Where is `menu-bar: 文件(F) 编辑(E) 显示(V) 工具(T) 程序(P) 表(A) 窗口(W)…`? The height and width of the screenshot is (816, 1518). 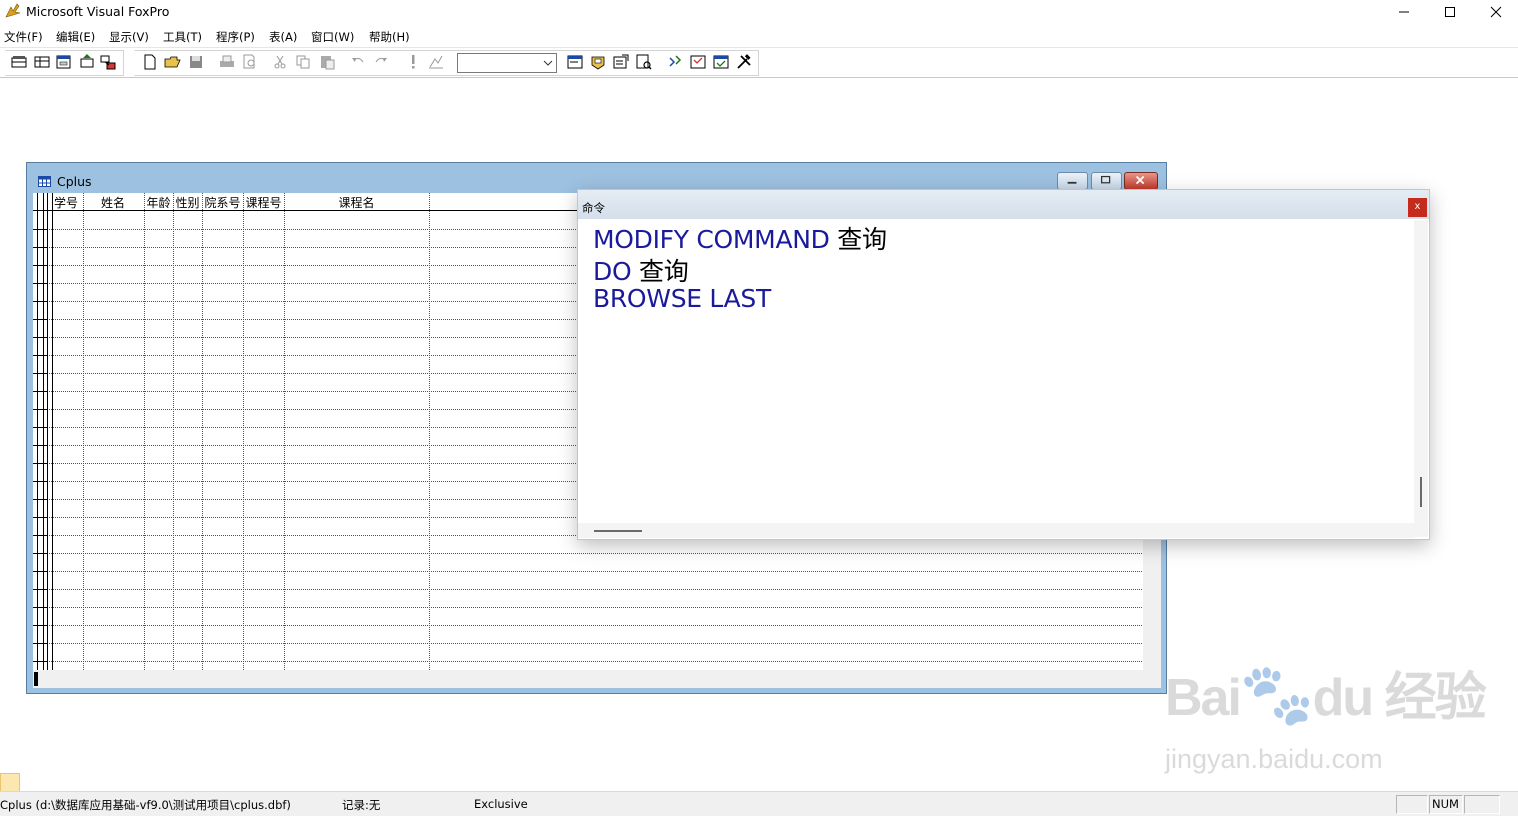 menu-bar: 文件(F) 编辑(E) 显示(V) 工具(T) 程序(P) 表(A) 窗口(W)… is located at coordinates (759, 36).